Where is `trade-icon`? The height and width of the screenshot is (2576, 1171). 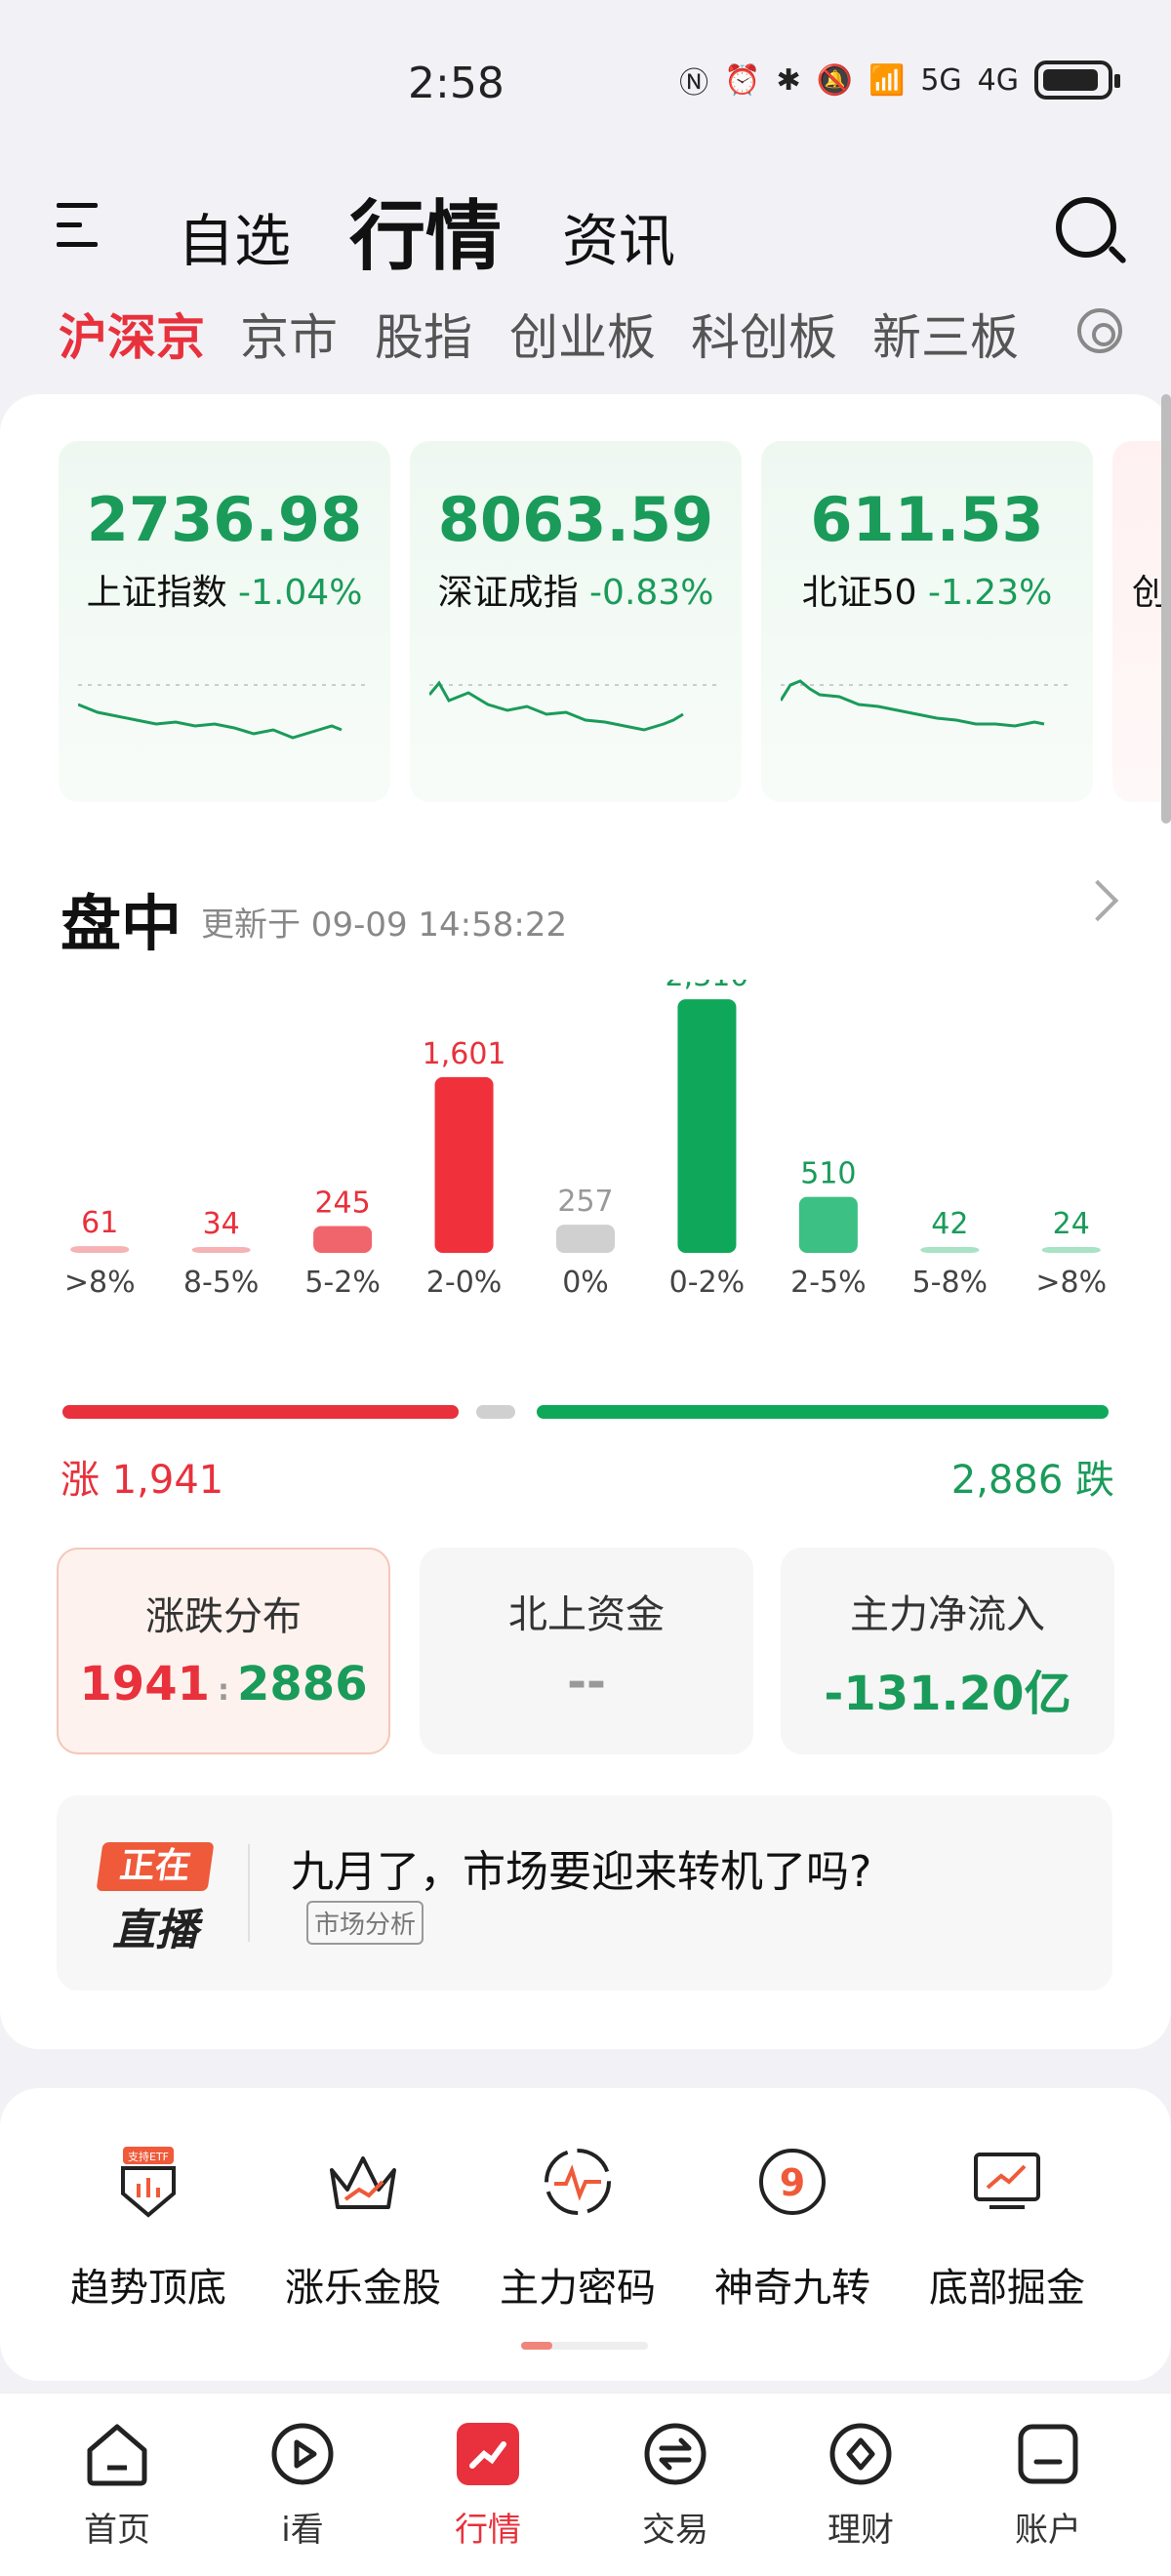
trade-icon is located at coordinates (675, 2454).